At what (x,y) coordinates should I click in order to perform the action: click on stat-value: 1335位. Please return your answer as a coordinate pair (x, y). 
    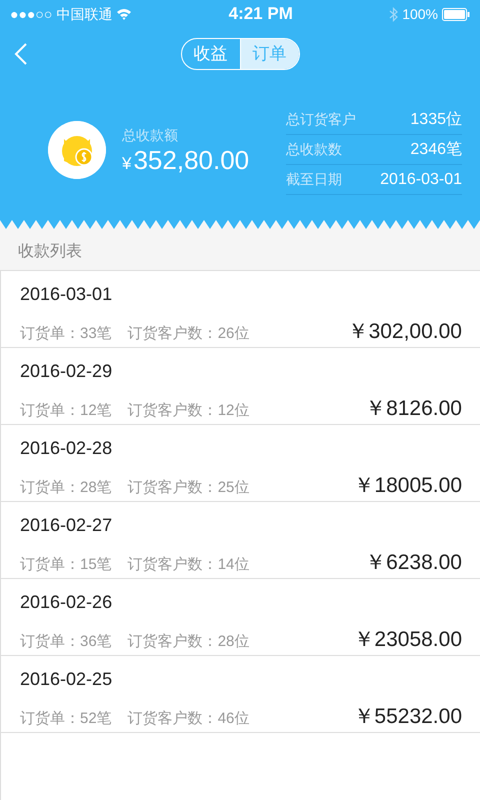
    Looking at the image, I should click on (436, 120).